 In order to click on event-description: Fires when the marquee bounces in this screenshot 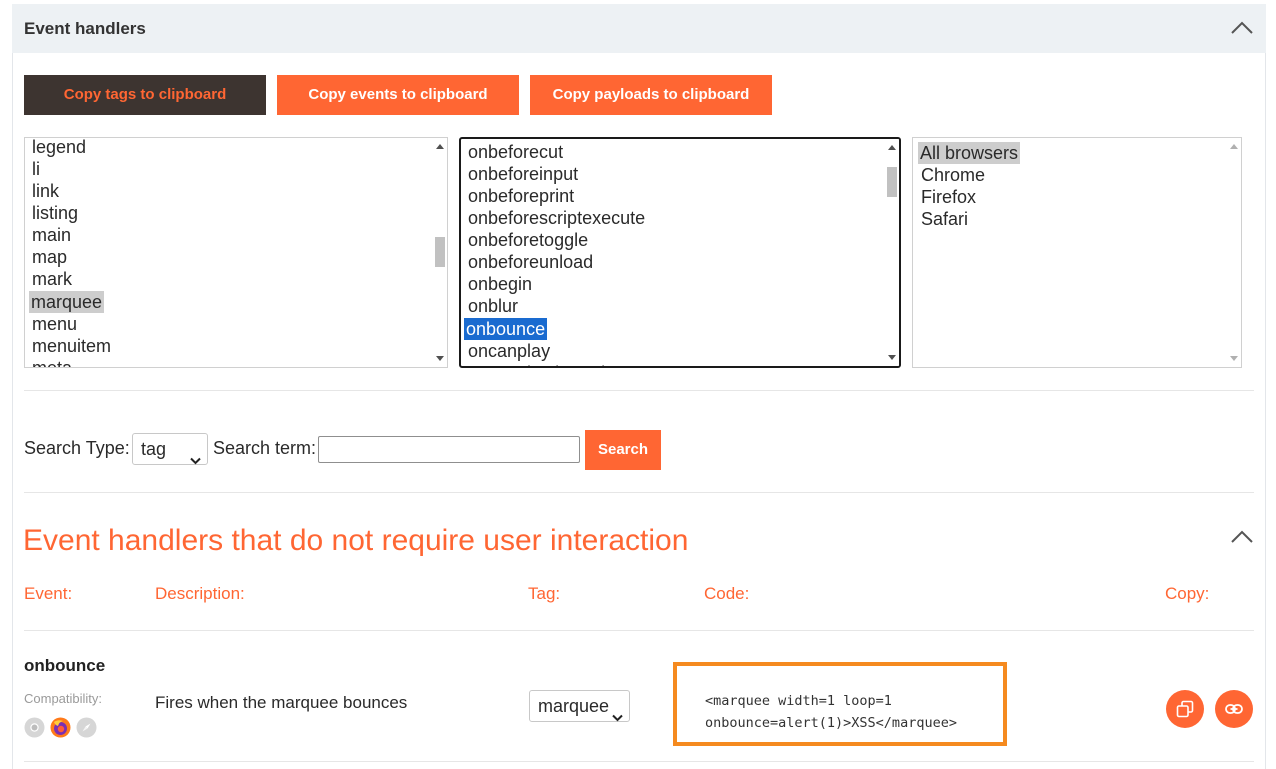, I will do `click(281, 702)`.